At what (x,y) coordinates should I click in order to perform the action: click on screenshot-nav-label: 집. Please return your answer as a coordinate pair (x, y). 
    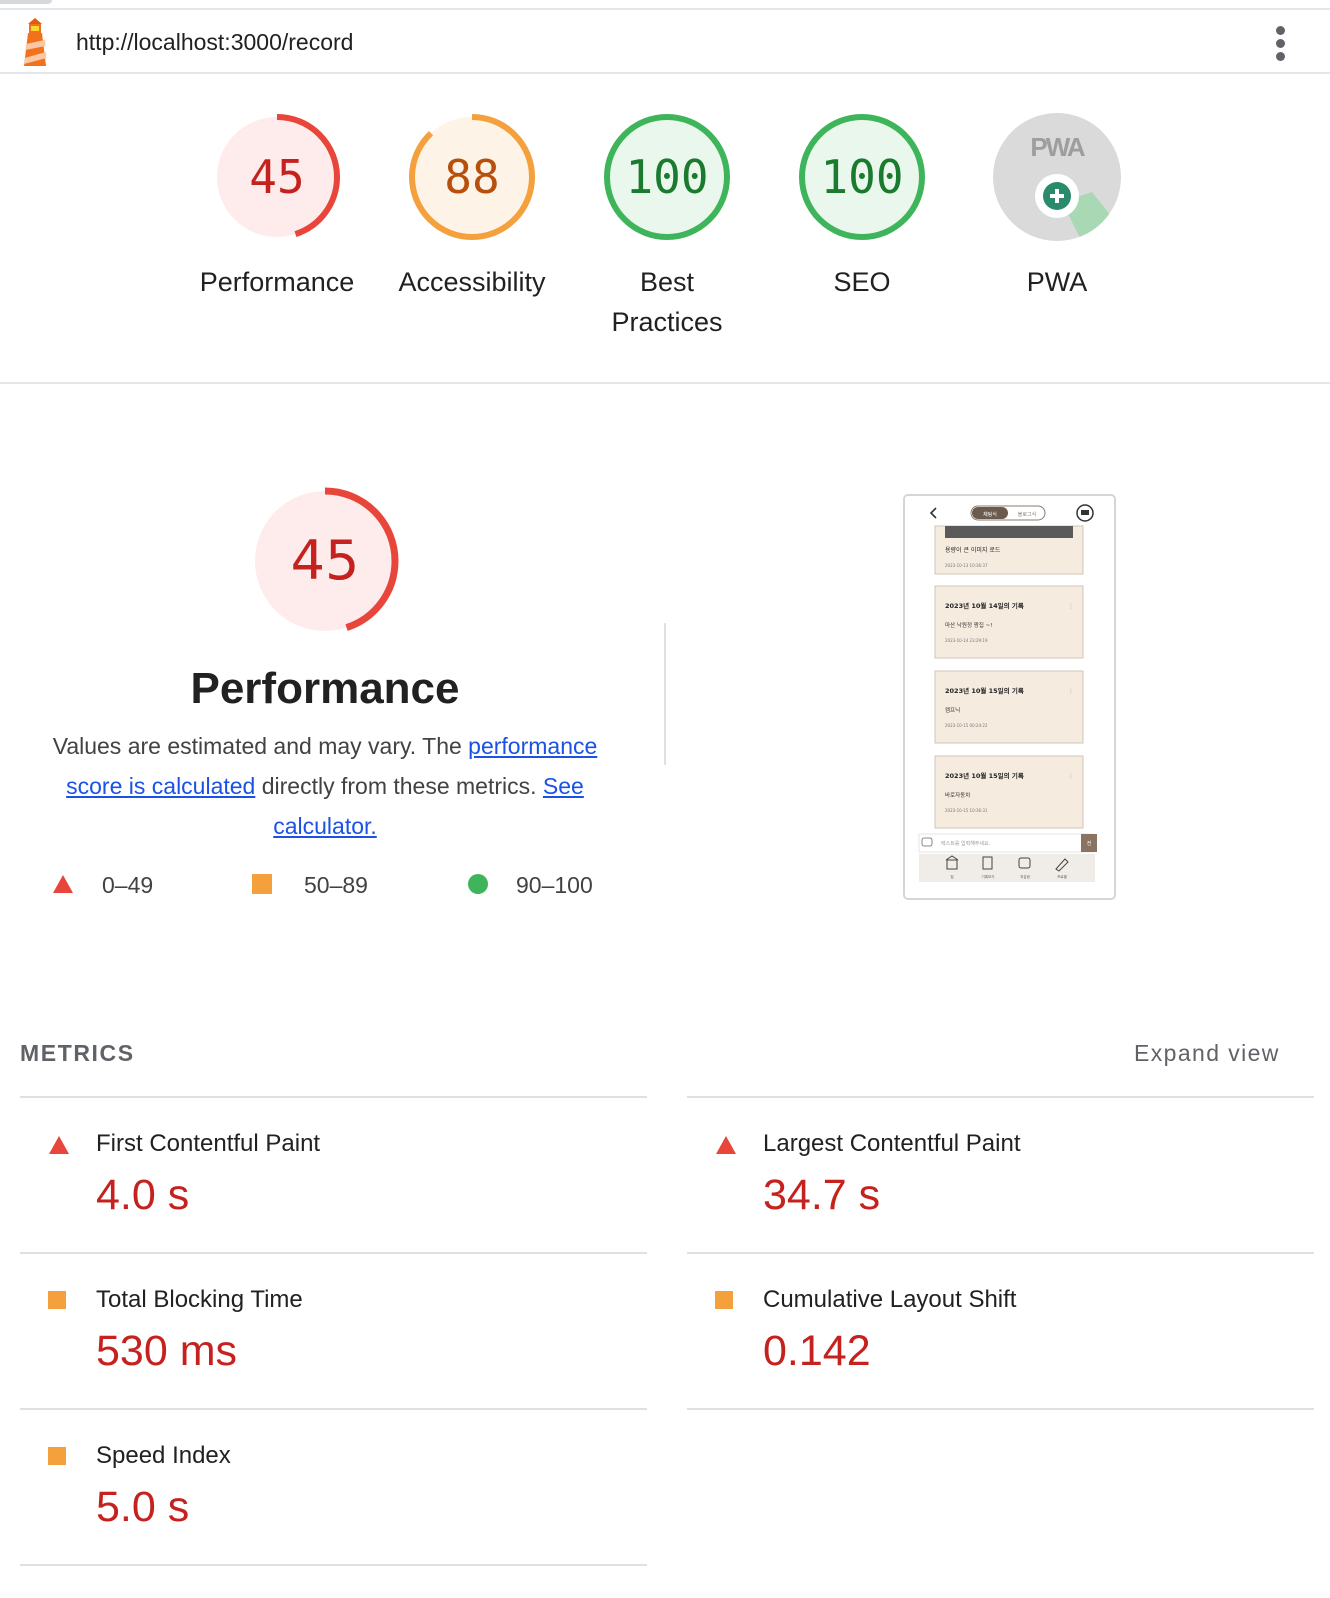
    Looking at the image, I should click on (951, 876).